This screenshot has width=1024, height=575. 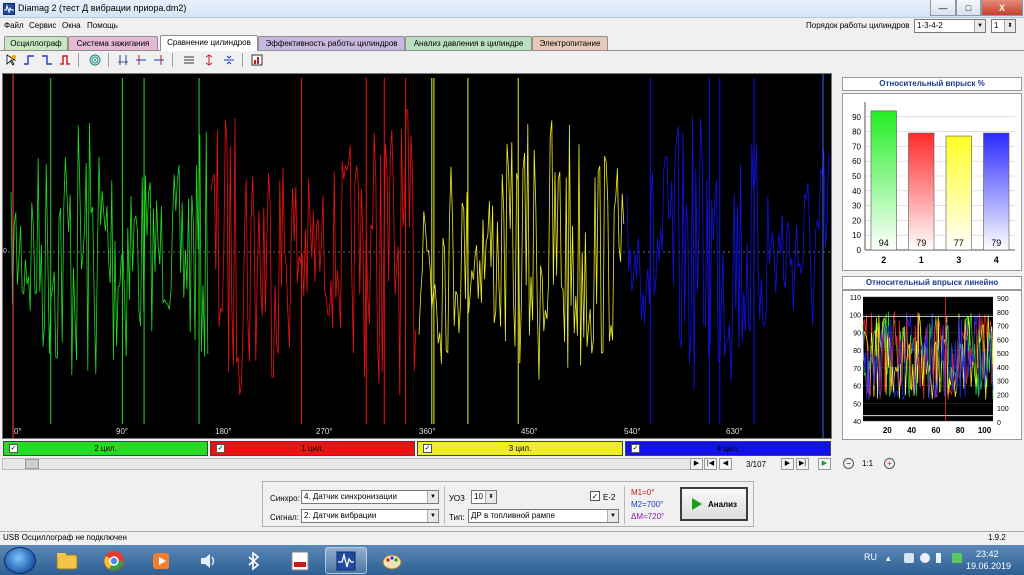 I want to click on fingerprint-icon, so click(x=95, y=60).